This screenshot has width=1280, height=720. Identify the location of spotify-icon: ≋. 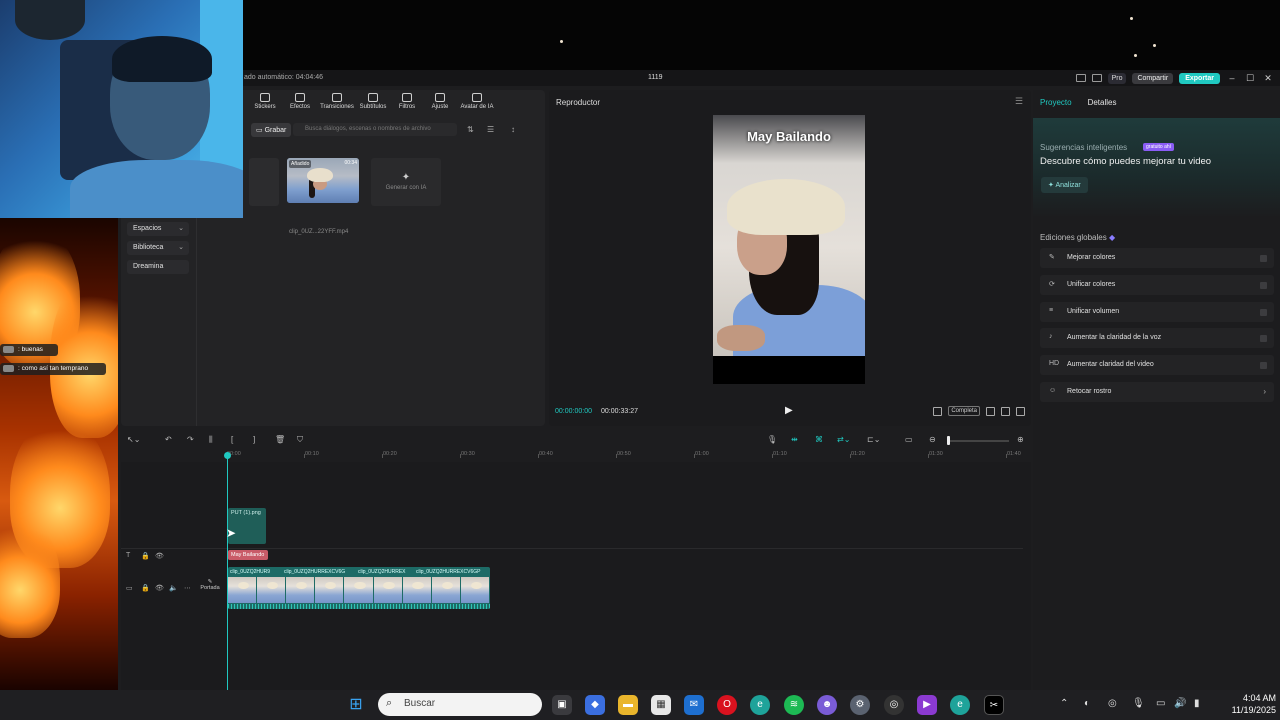
(794, 705).